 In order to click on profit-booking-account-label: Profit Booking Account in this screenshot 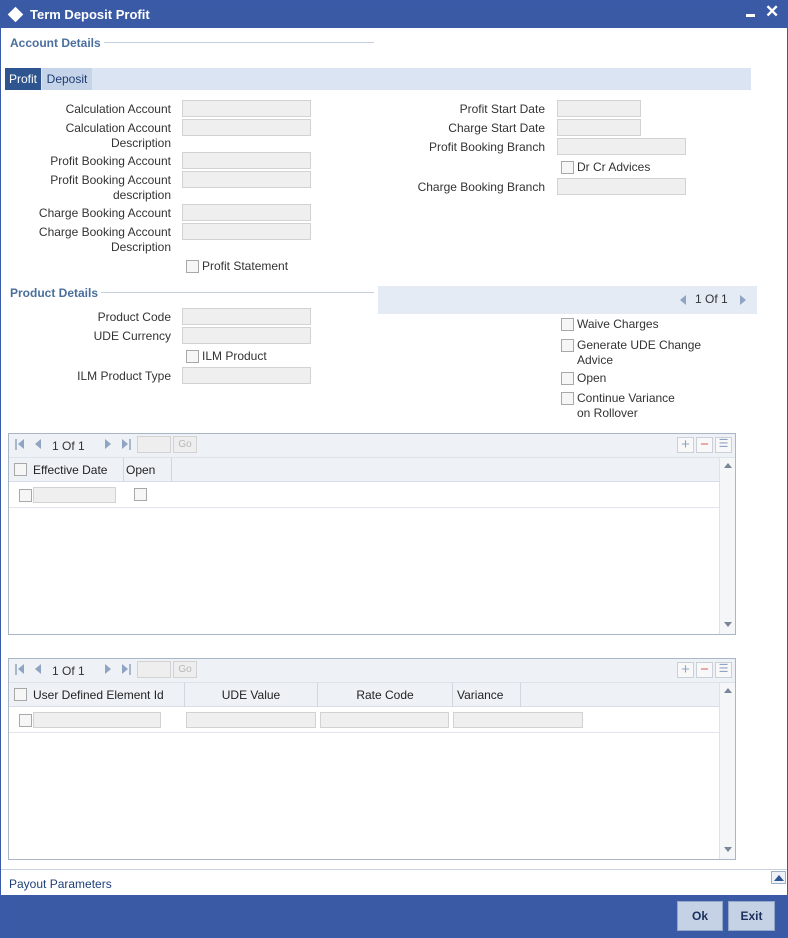, I will do `click(110, 161)`.